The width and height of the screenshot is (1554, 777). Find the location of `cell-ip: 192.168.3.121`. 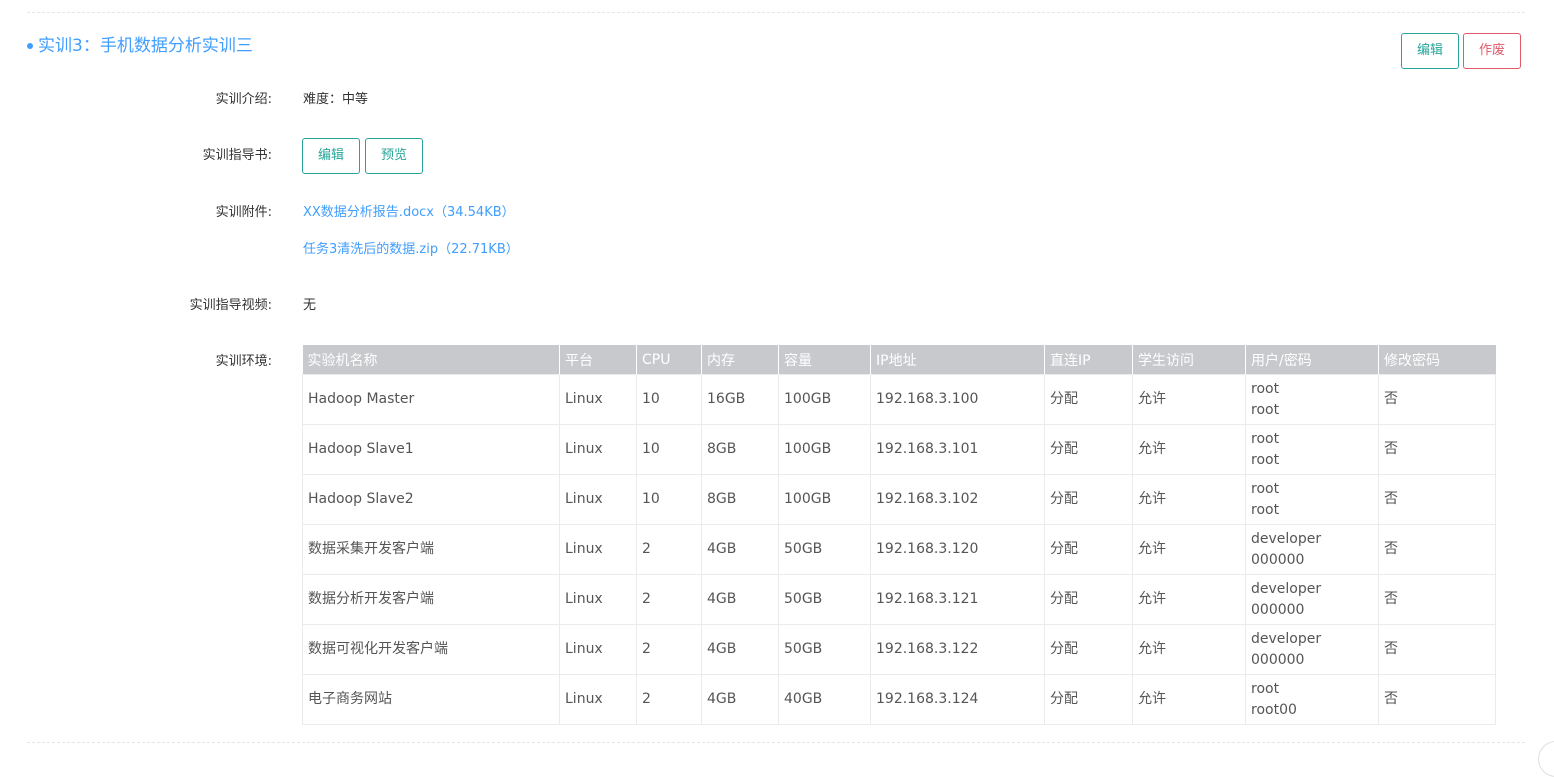

cell-ip: 192.168.3.121 is located at coordinates (957, 599).